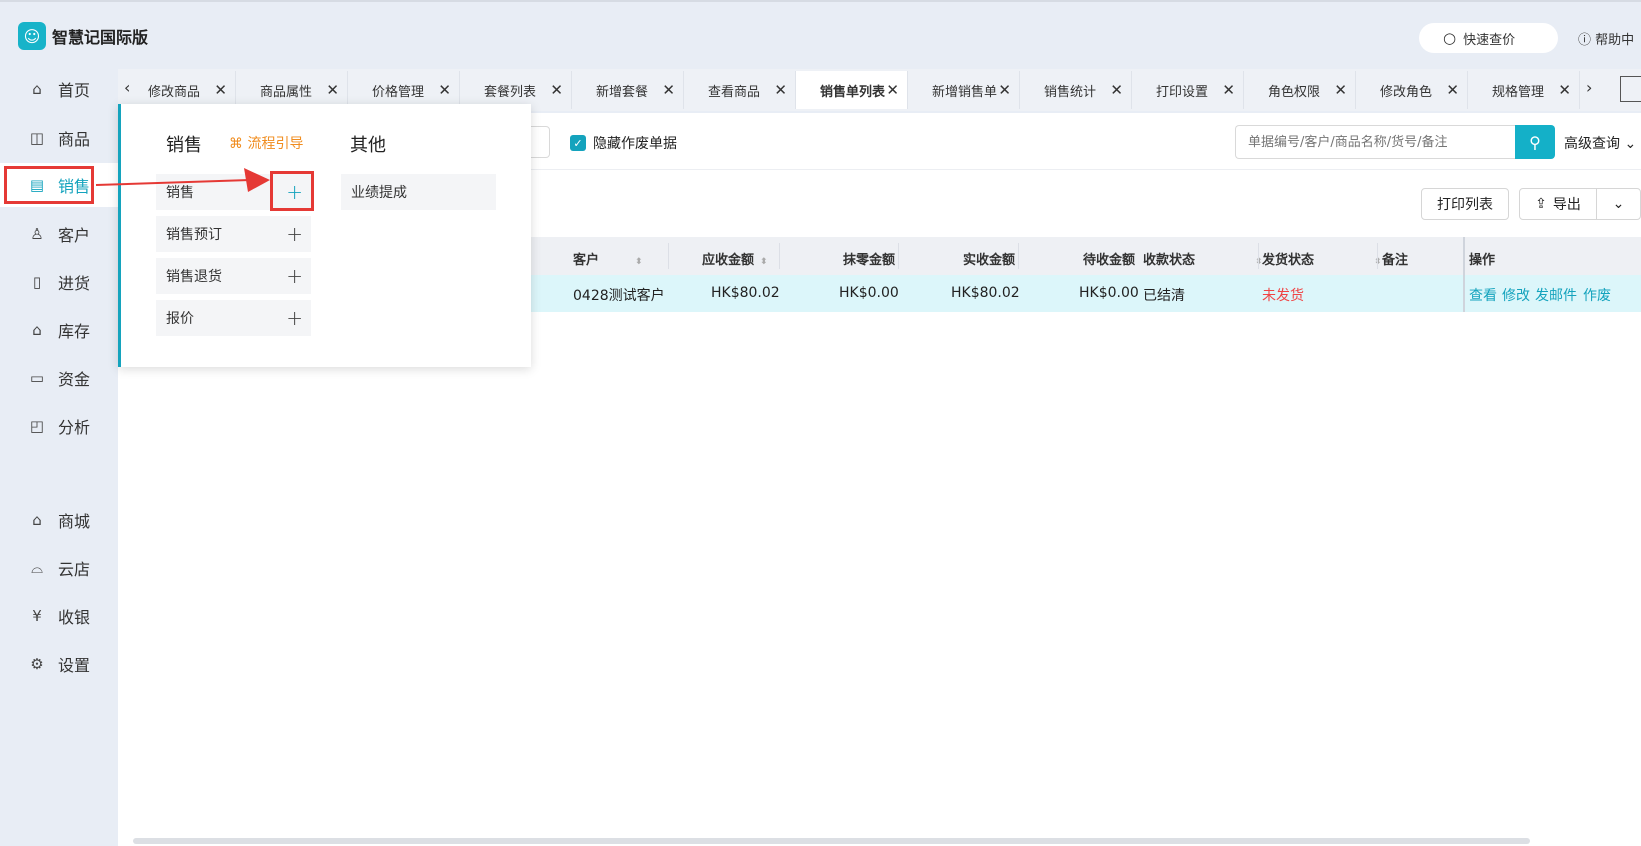 The height and width of the screenshot is (846, 1641). What do you see at coordinates (37, 520) in the screenshot?
I see `shop-icon: ⌂` at bounding box center [37, 520].